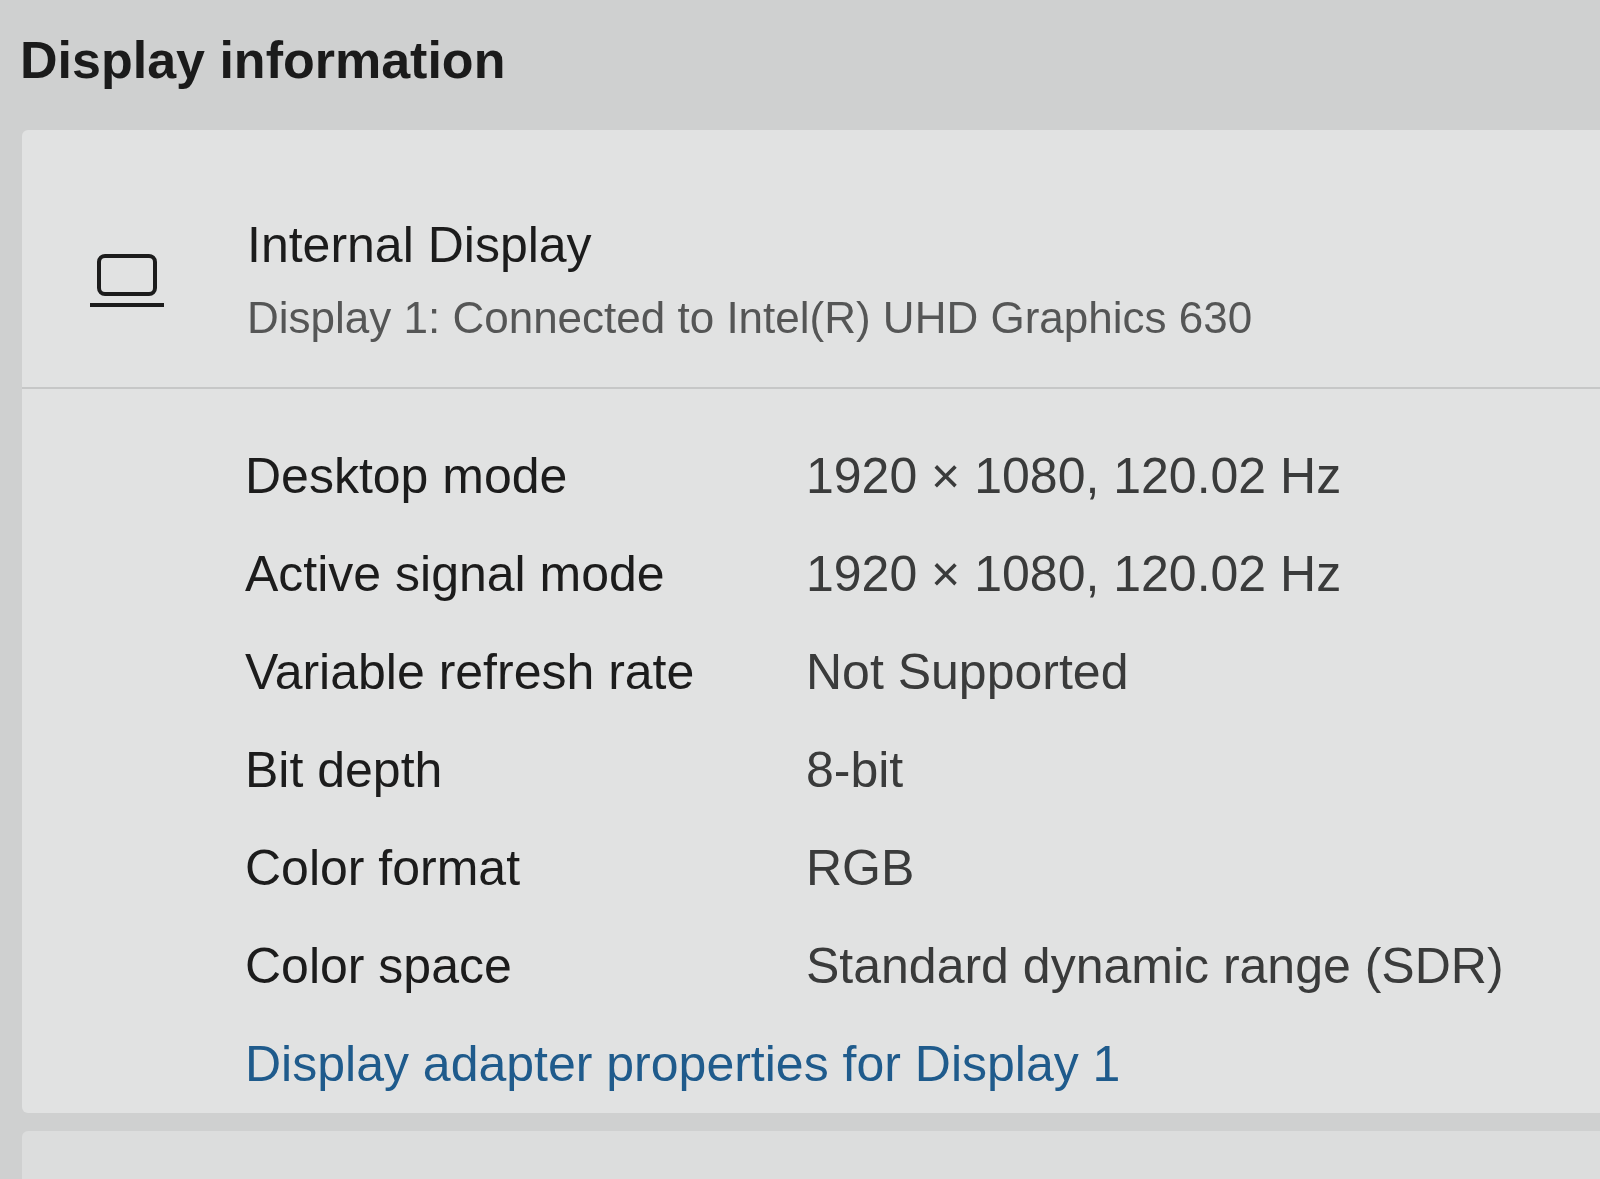 The height and width of the screenshot is (1179, 1600). I want to click on adapter-properties-link: Display adapter properties for Display 1, so click(683, 1064).